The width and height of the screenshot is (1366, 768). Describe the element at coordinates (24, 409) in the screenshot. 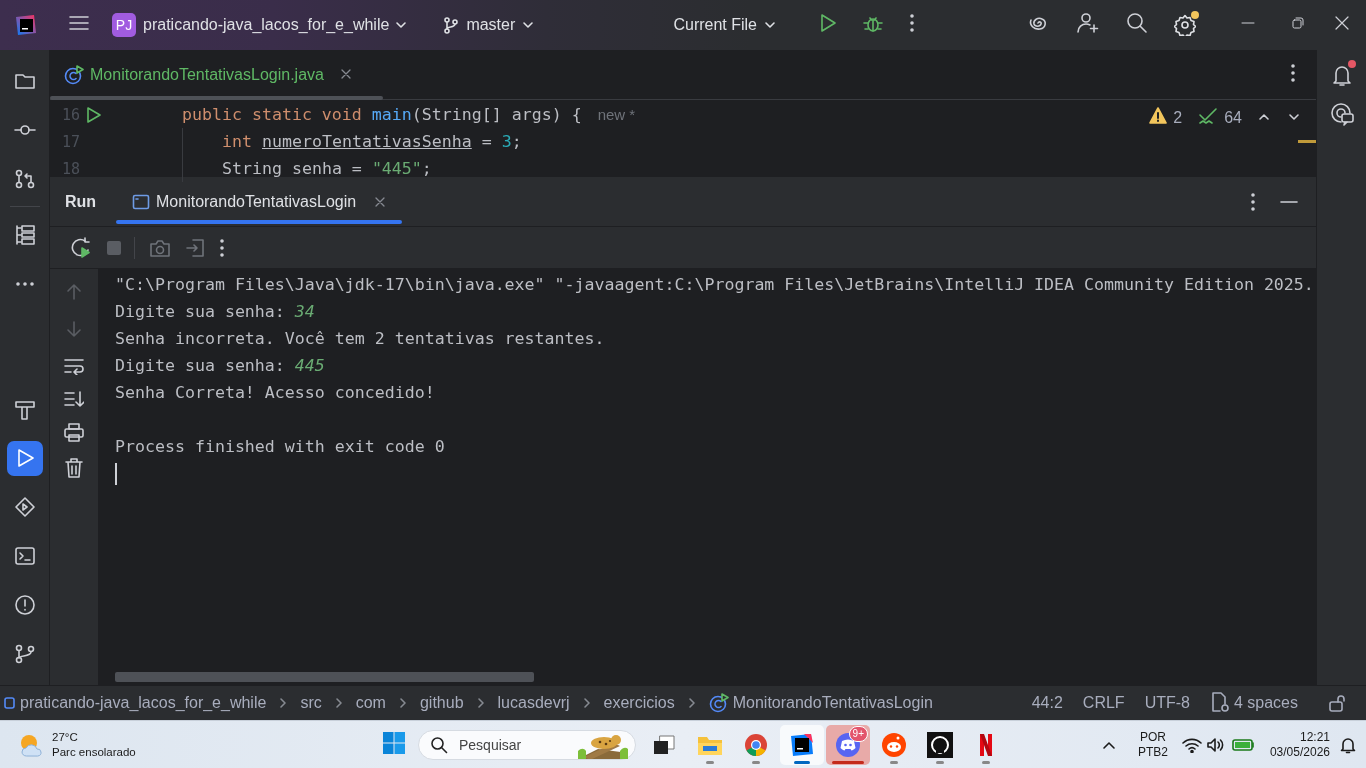

I see `hammer-icon` at that location.